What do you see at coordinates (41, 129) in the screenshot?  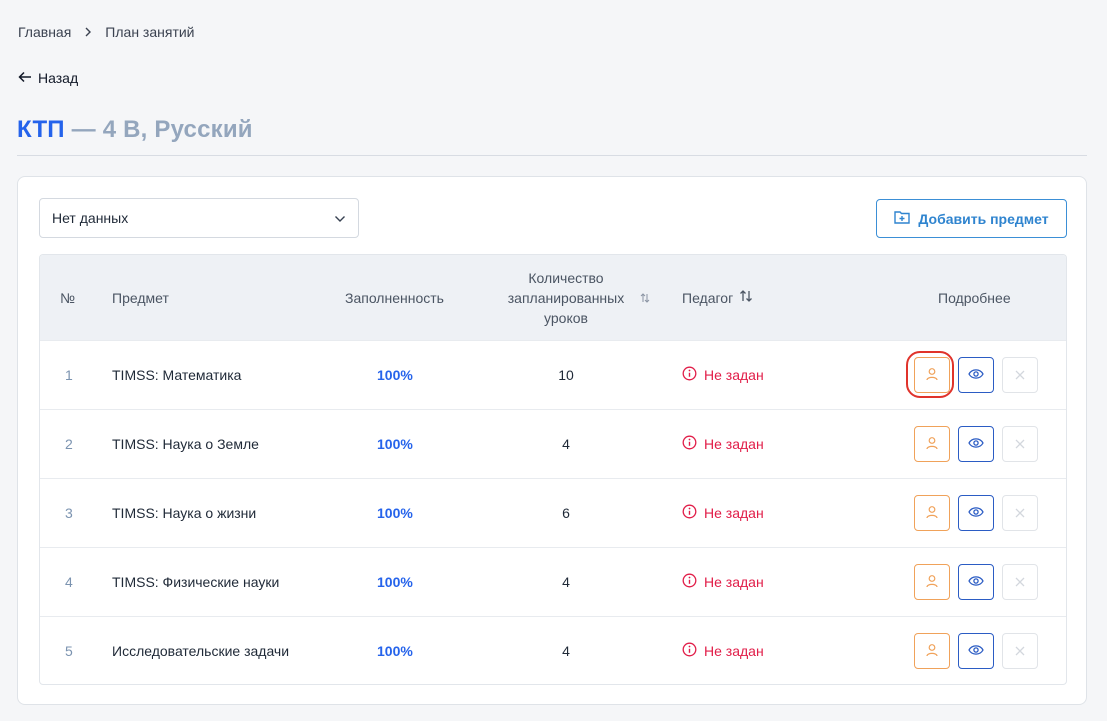 I see `page-title-accent: КТП` at bounding box center [41, 129].